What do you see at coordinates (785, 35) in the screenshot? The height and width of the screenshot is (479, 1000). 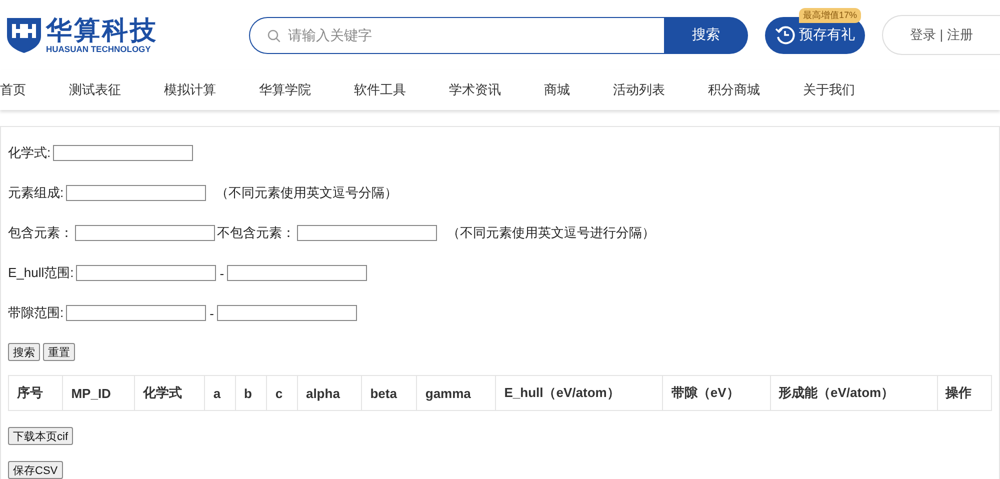 I see `clock-arrow-icon` at bounding box center [785, 35].